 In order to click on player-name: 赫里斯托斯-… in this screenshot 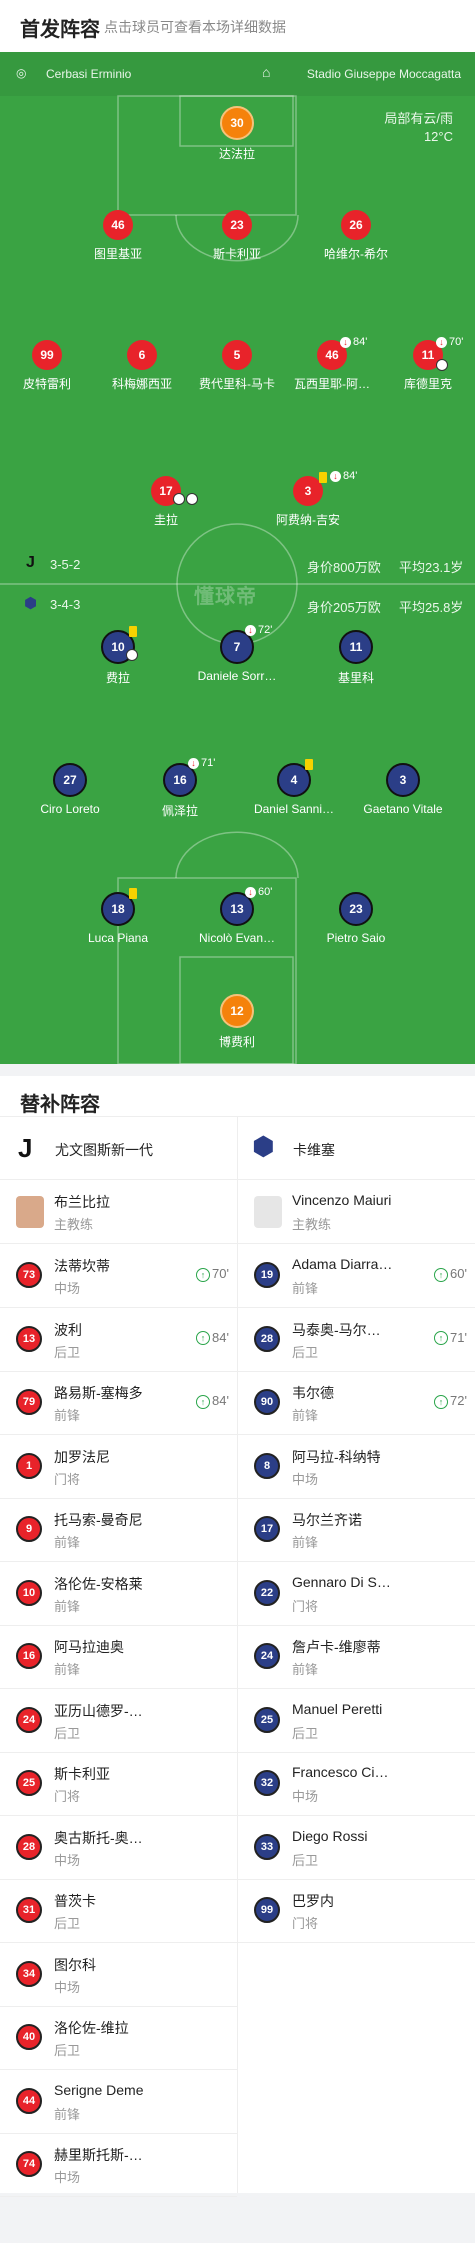, I will do `click(98, 2155)`.